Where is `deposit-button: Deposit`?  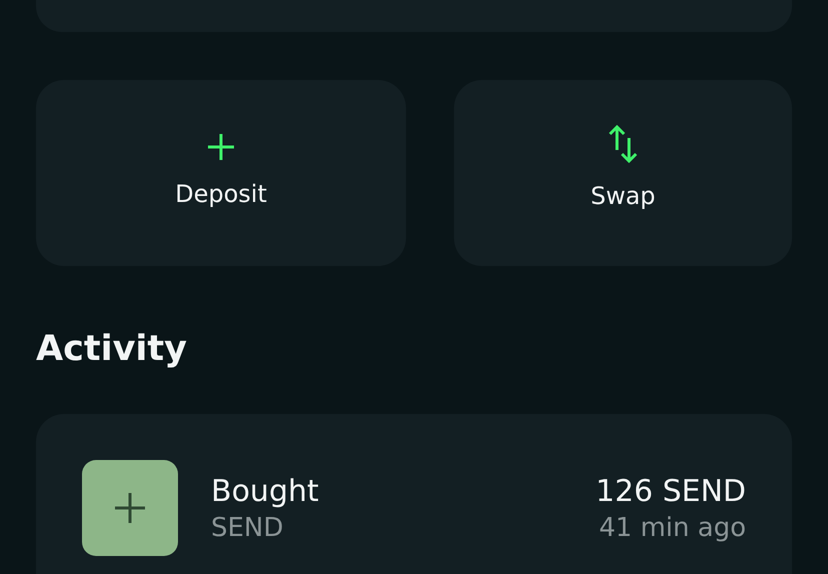
deposit-button: Deposit is located at coordinates (221, 173).